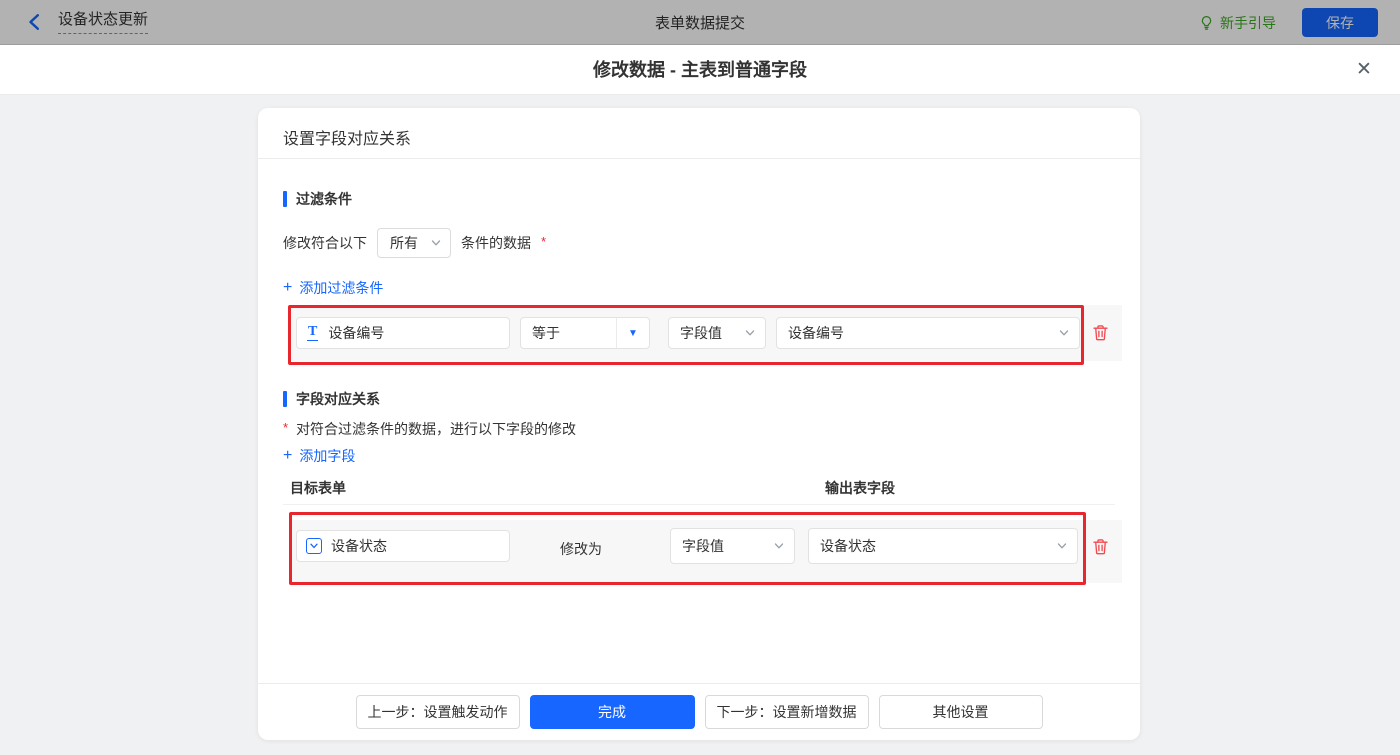 The width and height of the screenshot is (1400, 755). I want to click on mapping-section-title: 字段对应关系, so click(331, 399).